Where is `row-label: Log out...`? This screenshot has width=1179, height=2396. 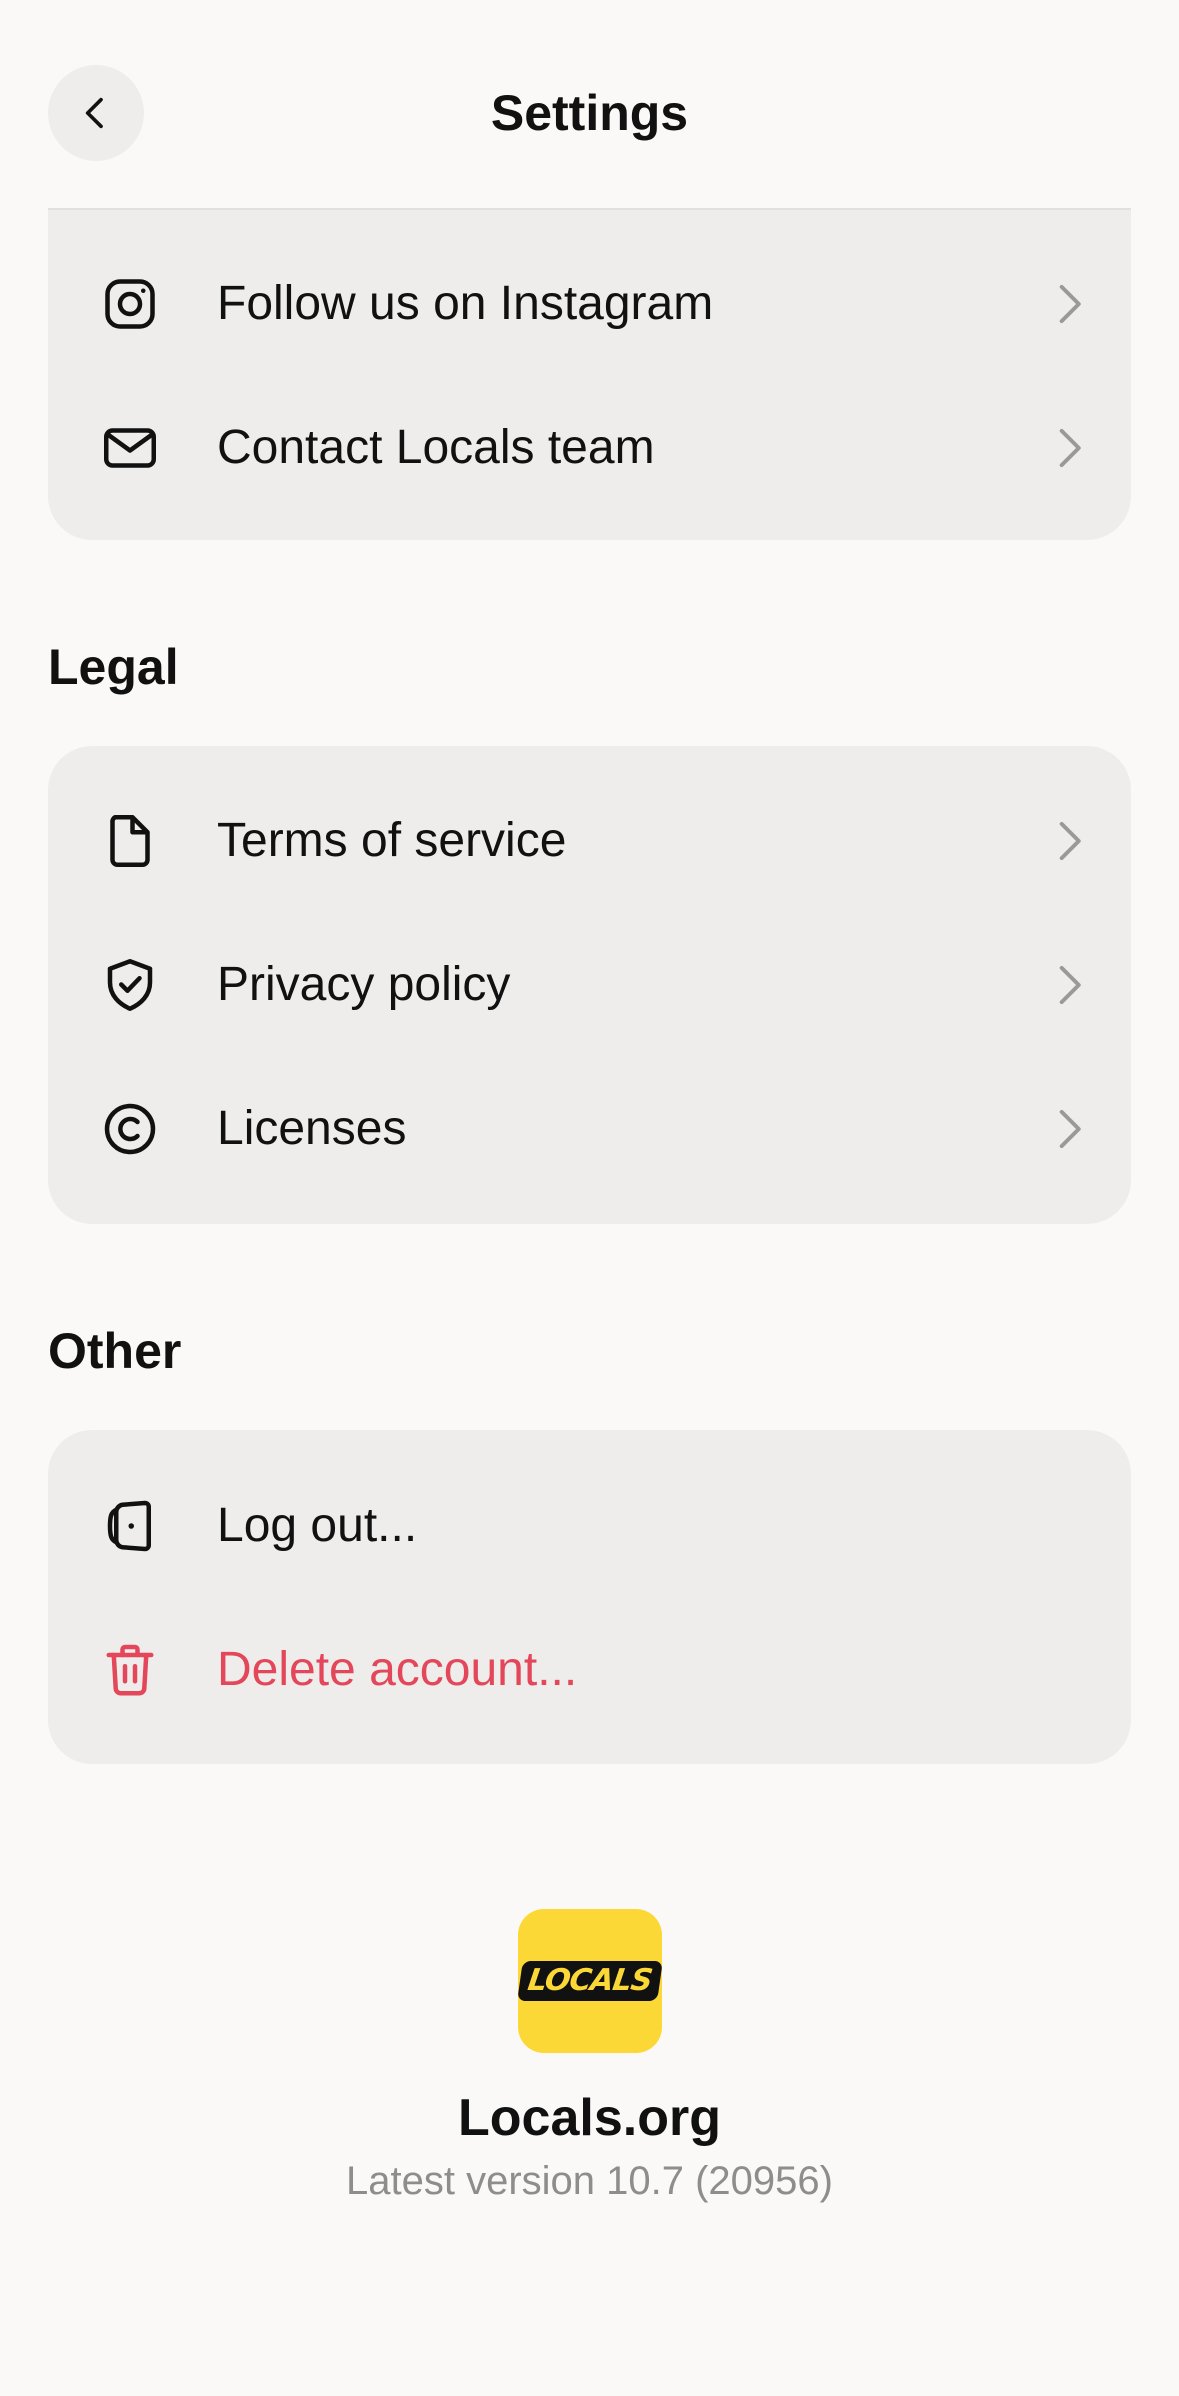
row-label: Log out... is located at coordinates (317, 1525).